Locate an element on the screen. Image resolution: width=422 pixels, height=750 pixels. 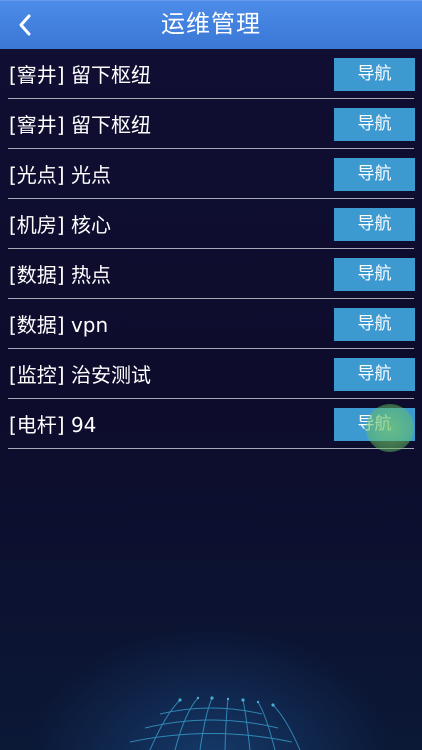
list-item-label: [电杆] 94 is located at coordinates (53, 425).